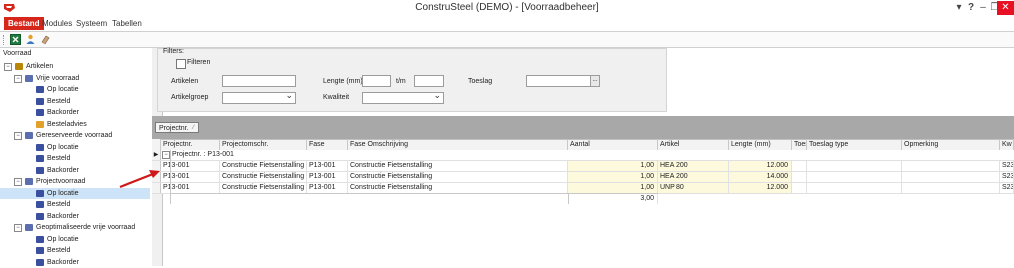 The width and height of the screenshot is (1014, 268). Describe the element at coordinates (693, 188) in the screenshot. I see `cell-artikel: UNP 80` at that location.